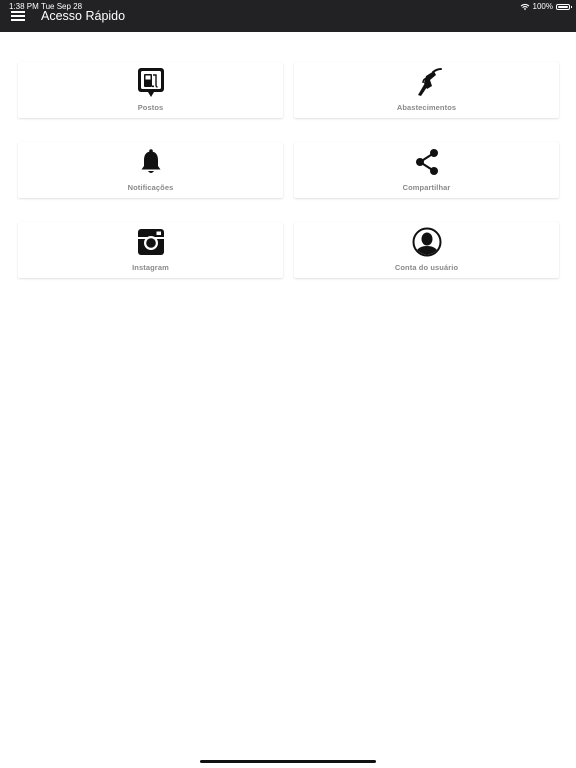 Image resolution: width=576 pixels, height=768 pixels. What do you see at coordinates (427, 82) in the screenshot?
I see `fuel-nozzle-icon` at bounding box center [427, 82].